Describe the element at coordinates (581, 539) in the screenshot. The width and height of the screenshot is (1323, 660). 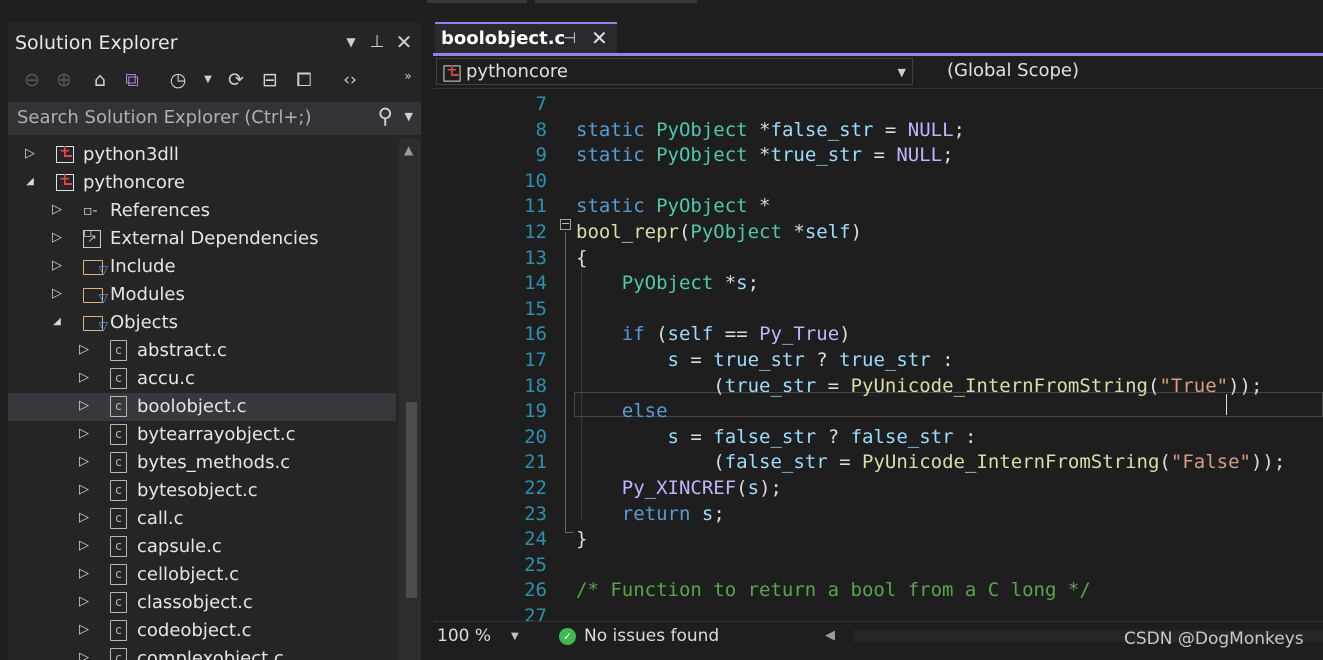
I see `code-line: }` at that location.